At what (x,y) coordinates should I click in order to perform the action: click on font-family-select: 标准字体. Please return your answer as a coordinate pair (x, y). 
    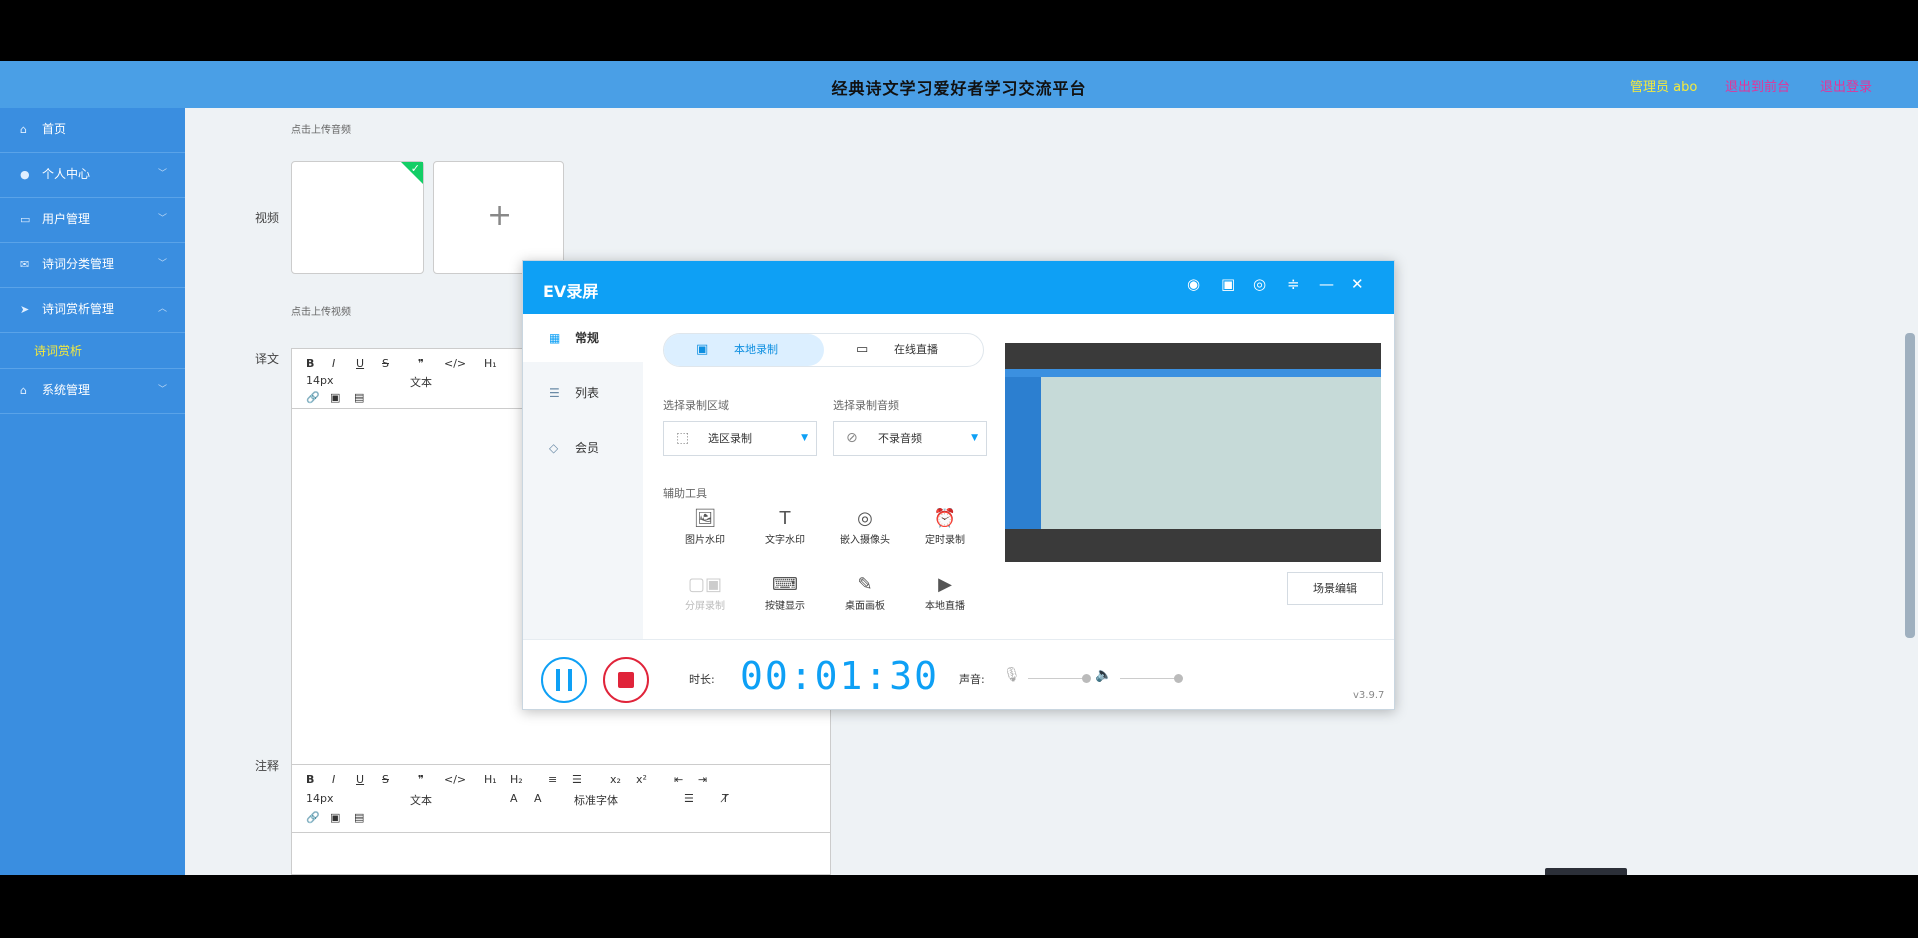
    Looking at the image, I should click on (596, 800).